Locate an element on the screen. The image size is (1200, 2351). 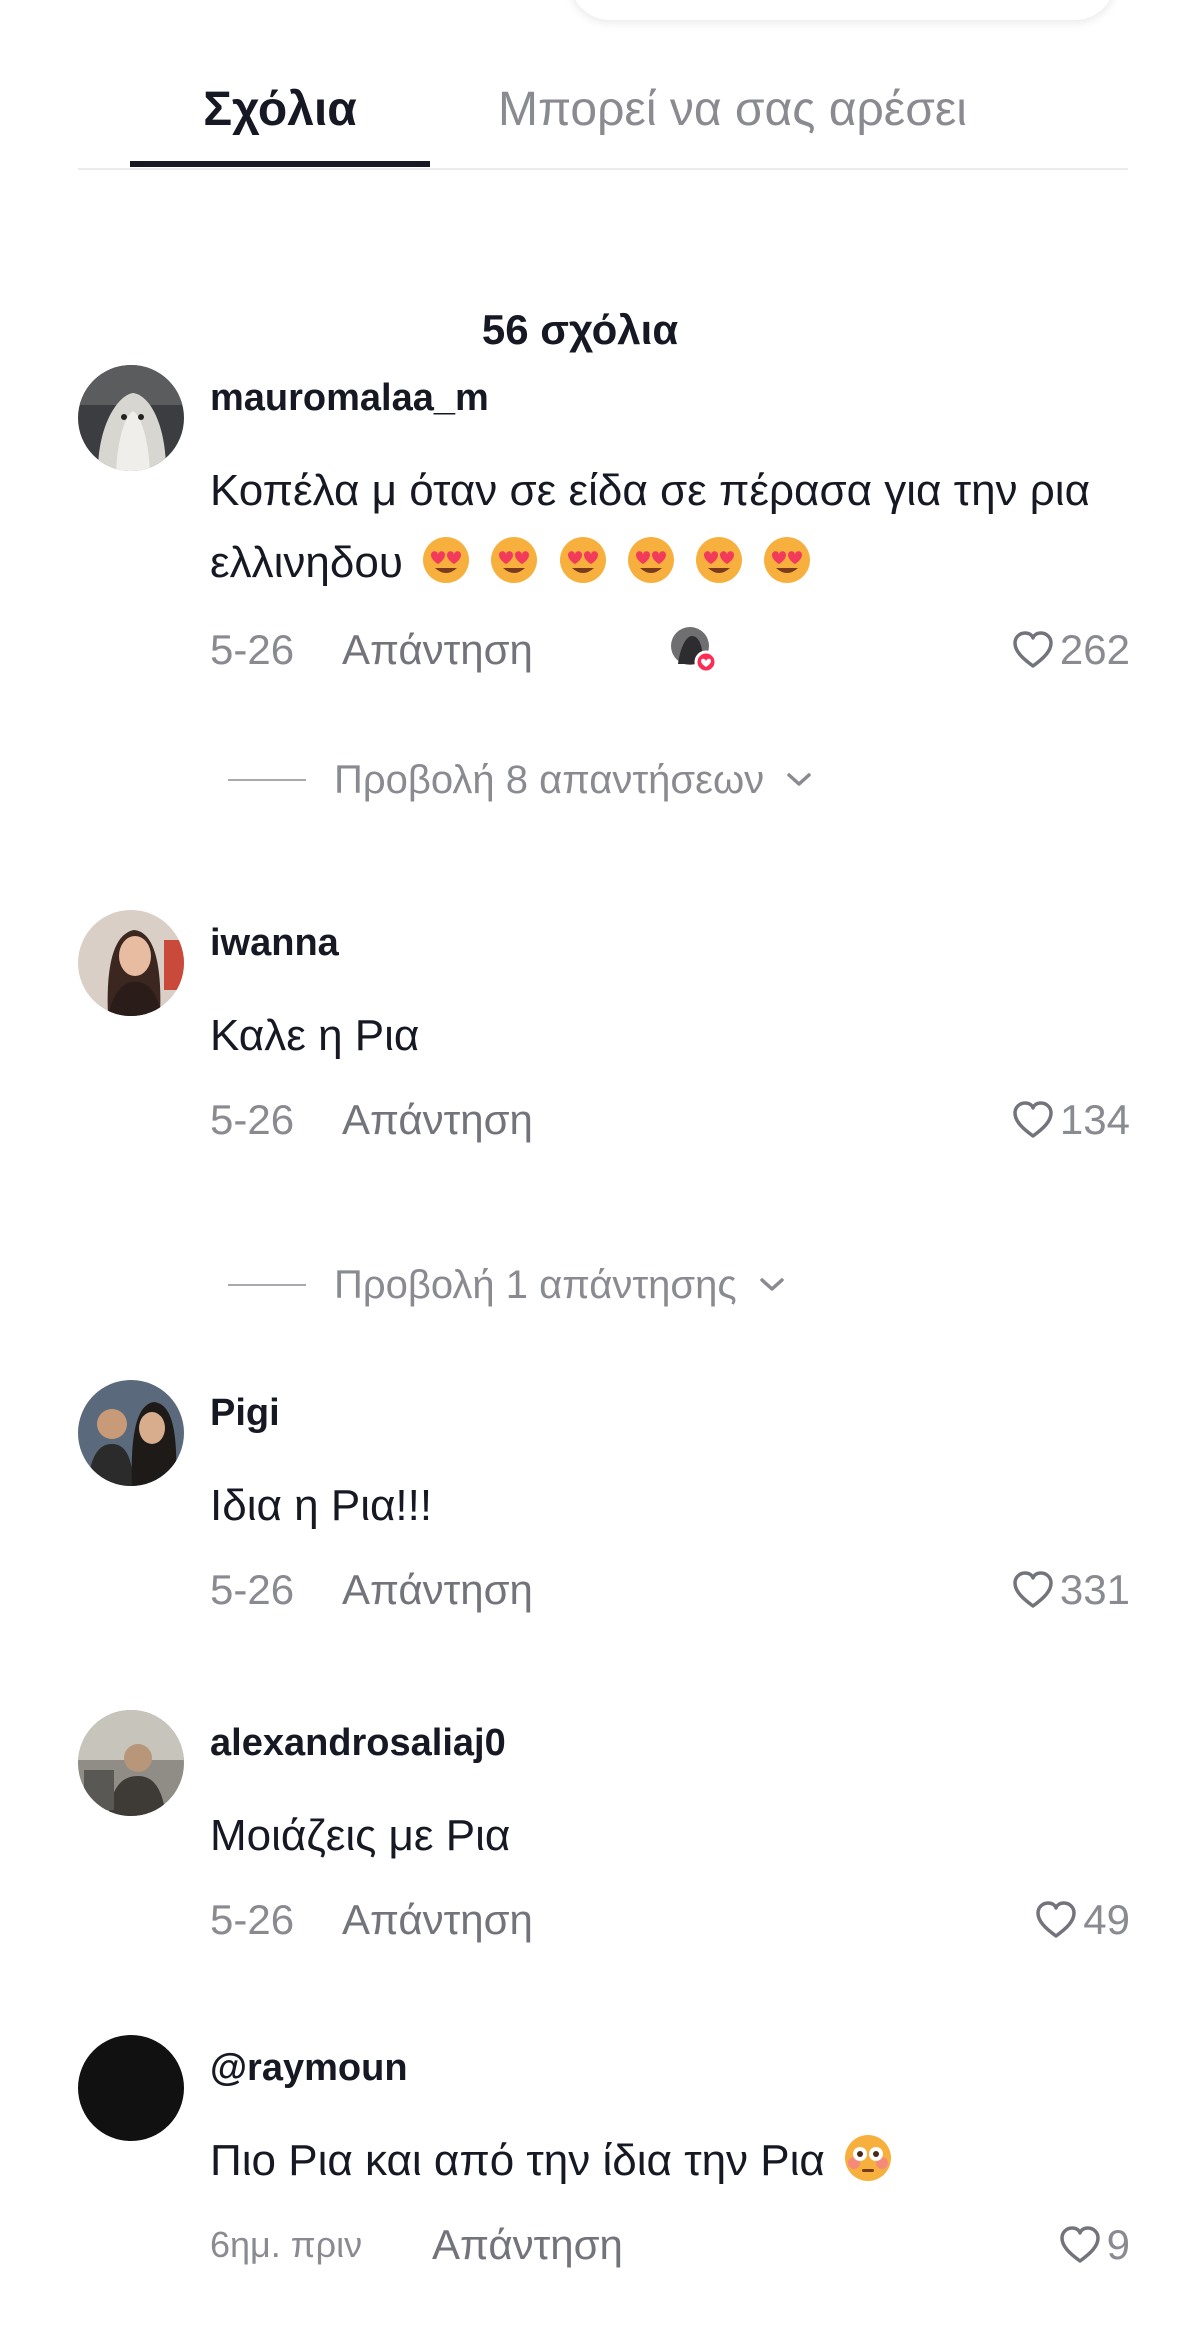
like-button: 262 is located at coordinates (1071, 650).